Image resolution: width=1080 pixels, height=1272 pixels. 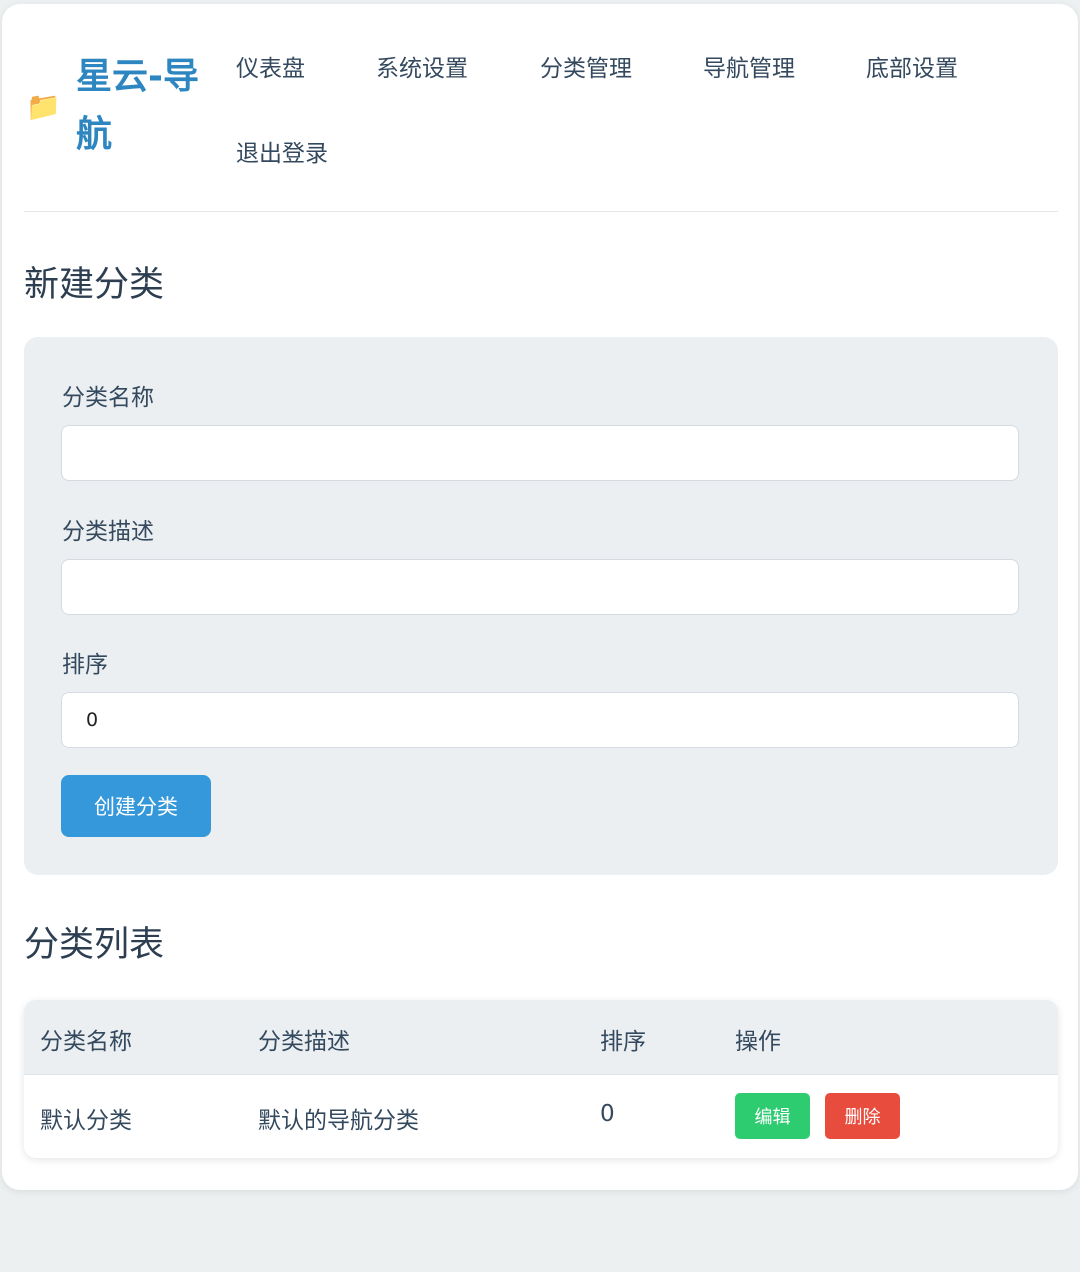 What do you see at coordinates (86, 1042) in the screenshot?
I see `column-header-name: 分类名称` at bounding box center [86, 1042].